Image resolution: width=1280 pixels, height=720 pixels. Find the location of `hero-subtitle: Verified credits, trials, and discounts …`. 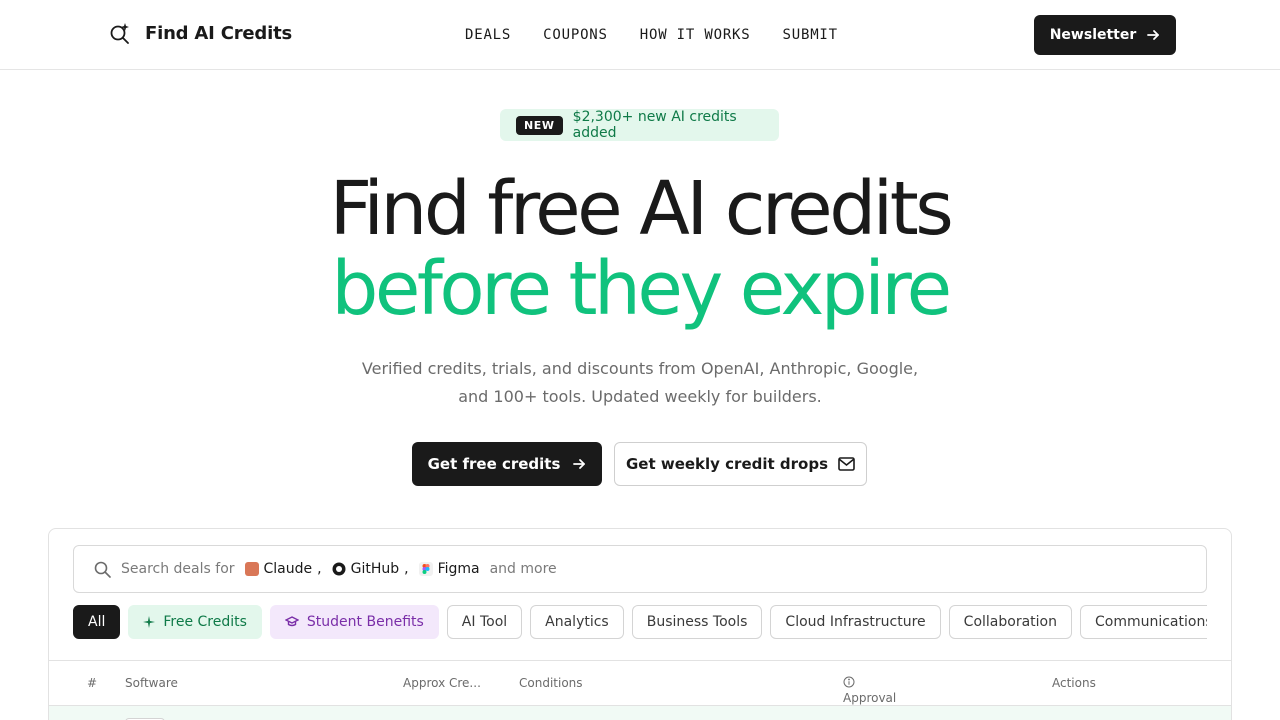

hero-subtitle: Verified credits, trials, and discounts … is located at coordinates (640, 383).